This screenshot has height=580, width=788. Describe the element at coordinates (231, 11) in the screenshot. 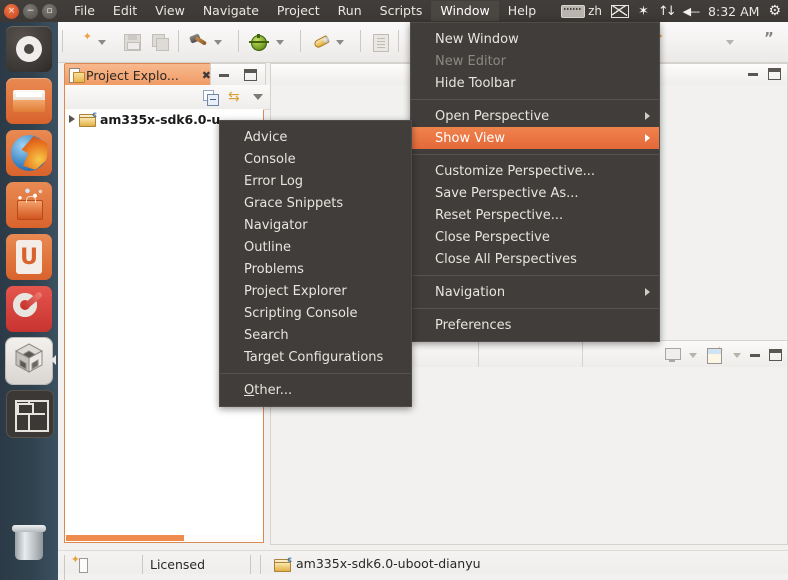

I see `menubar-item-navigate: Navigate` at that location.